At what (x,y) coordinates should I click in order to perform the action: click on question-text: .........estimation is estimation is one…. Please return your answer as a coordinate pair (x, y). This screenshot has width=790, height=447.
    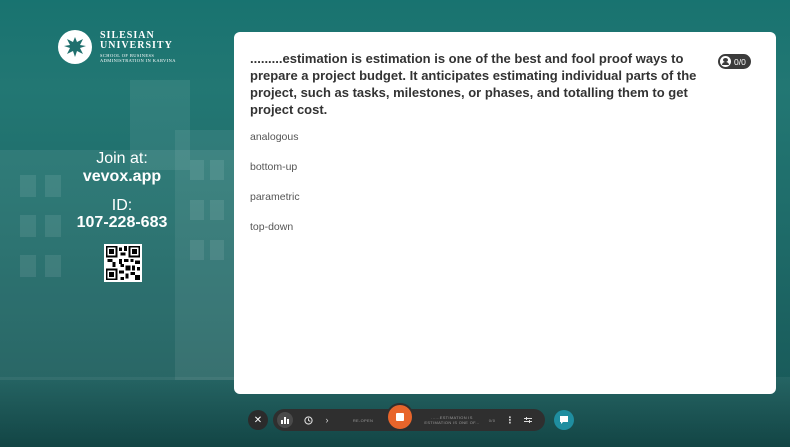
    Looking at the image, I should click on (473, 84).